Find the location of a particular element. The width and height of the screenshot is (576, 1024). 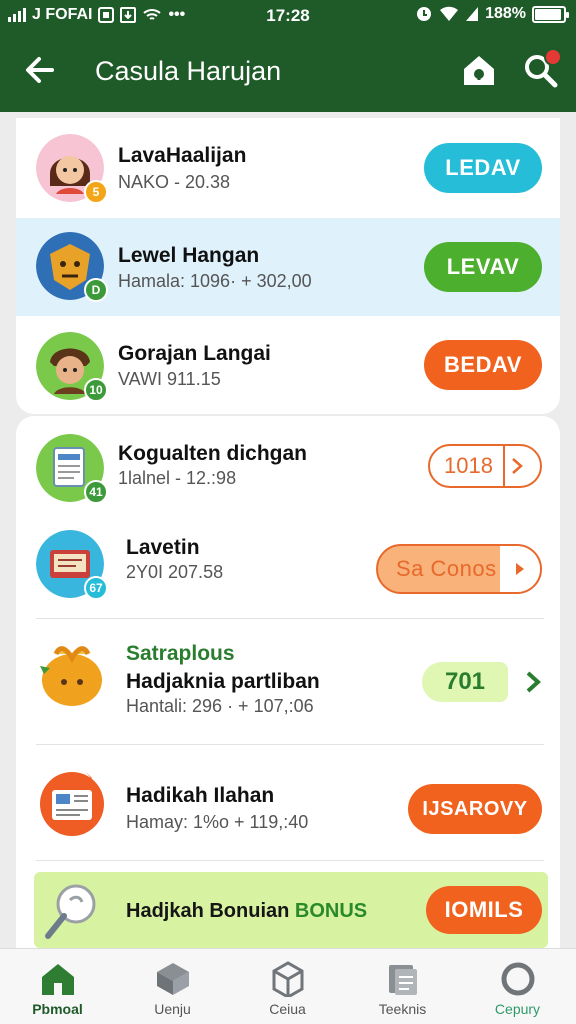

item-subtitle: 2Y0I 207.58 is located at coordinates (175, 572).